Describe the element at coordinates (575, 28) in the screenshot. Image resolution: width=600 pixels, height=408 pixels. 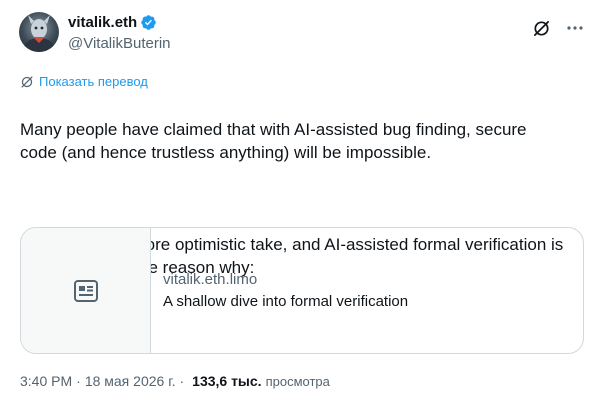
I see `more-icon` at that location.